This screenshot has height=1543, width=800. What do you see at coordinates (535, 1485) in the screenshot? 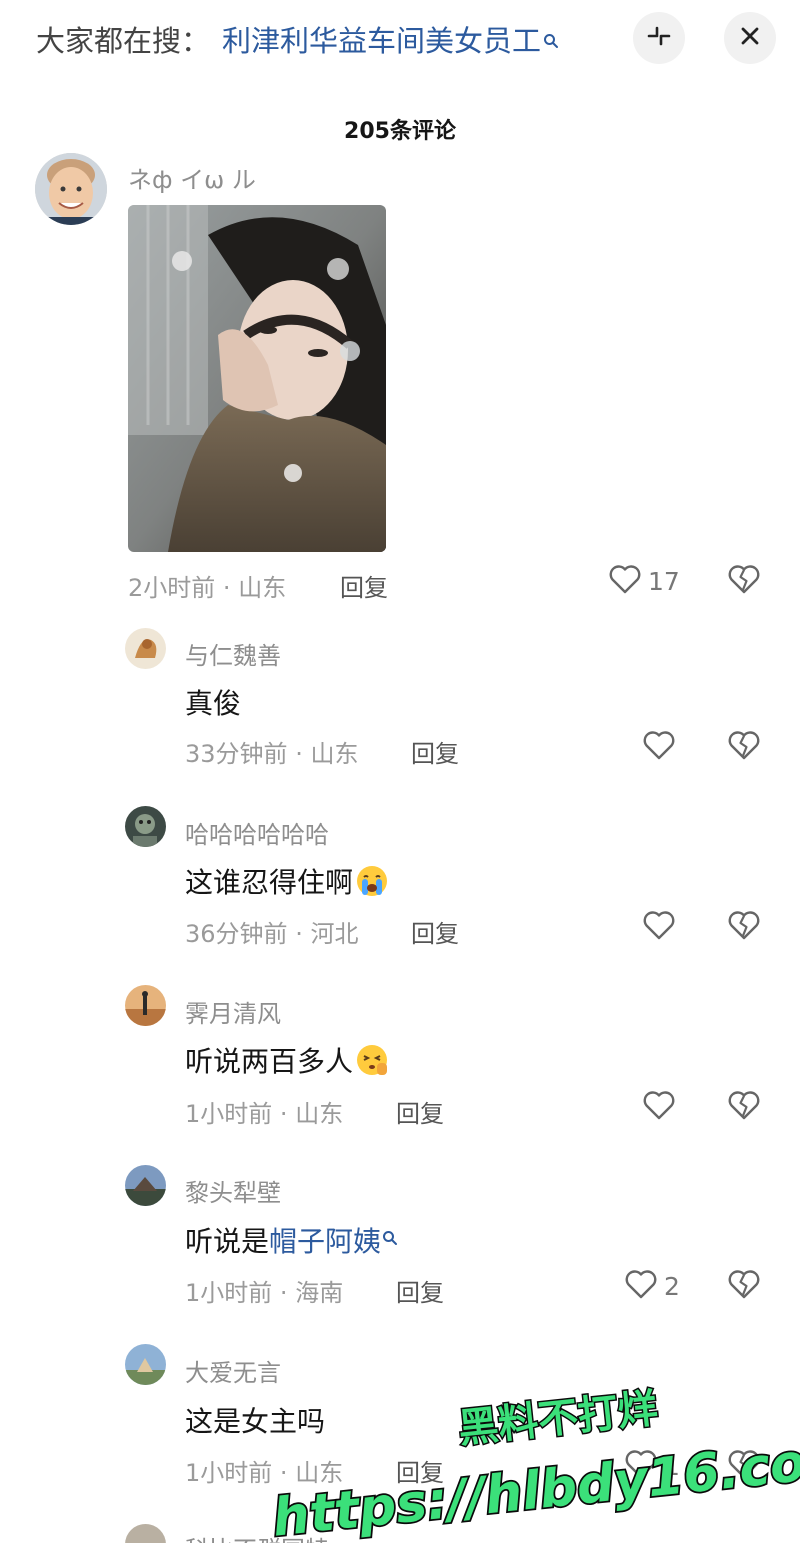
I see `watermark-line2: https://hlbdy16.com` at bounding box center [535, 1485].